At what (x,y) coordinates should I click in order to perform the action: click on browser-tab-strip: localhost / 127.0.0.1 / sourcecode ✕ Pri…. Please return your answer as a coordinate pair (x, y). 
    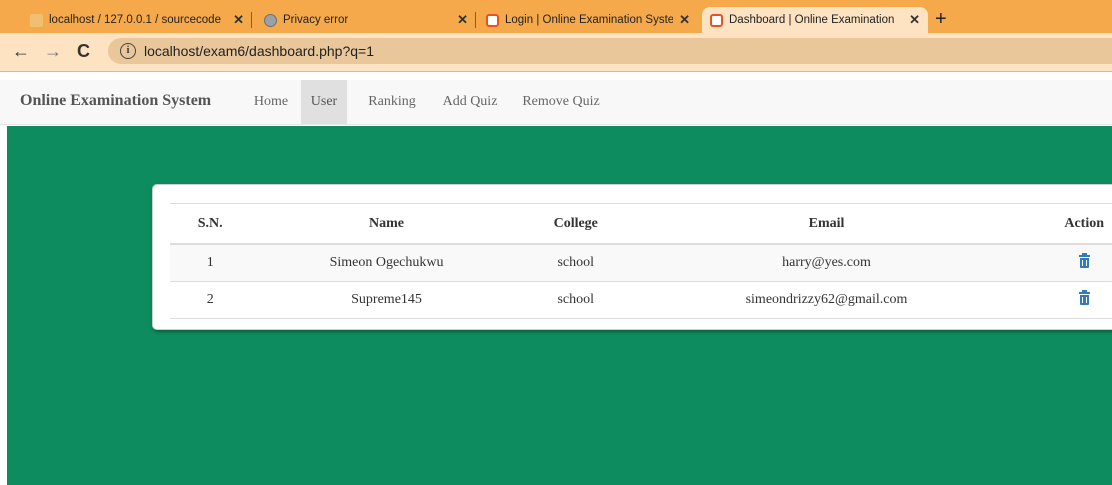
    Looking at the image, I should click on (556, 16).